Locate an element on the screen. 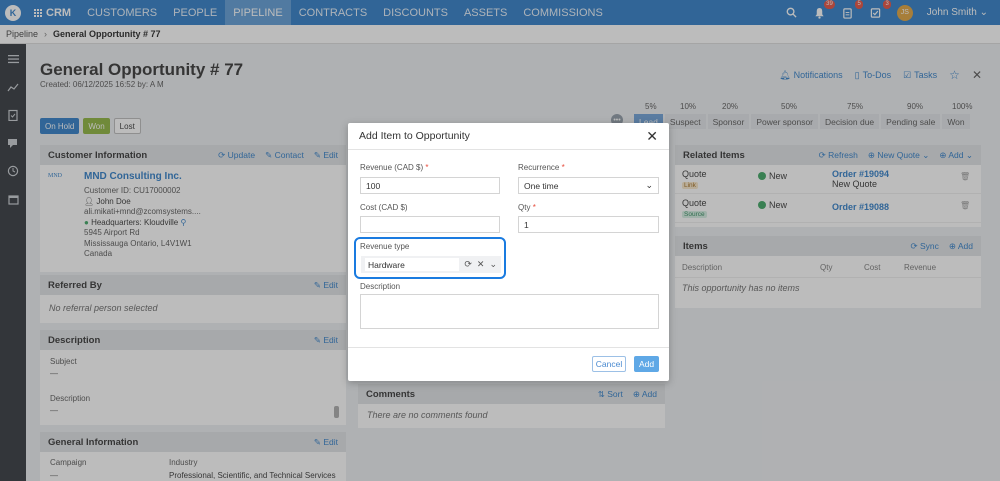 This screenshot has height=481, width=1000. cost-label: Cost (CAD $) is located at coordinates (384, 207).